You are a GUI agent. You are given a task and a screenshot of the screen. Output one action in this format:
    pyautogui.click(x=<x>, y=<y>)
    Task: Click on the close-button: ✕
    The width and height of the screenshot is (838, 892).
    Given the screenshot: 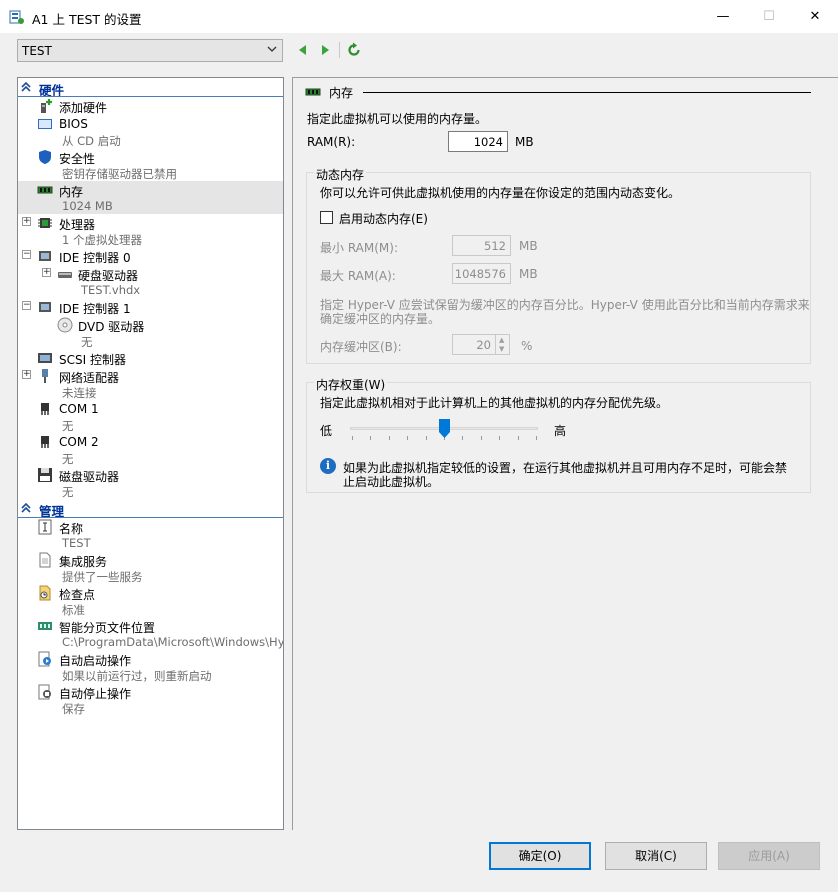 What is the action you would take?
    pyautogui.click(x=815, y=16)
    